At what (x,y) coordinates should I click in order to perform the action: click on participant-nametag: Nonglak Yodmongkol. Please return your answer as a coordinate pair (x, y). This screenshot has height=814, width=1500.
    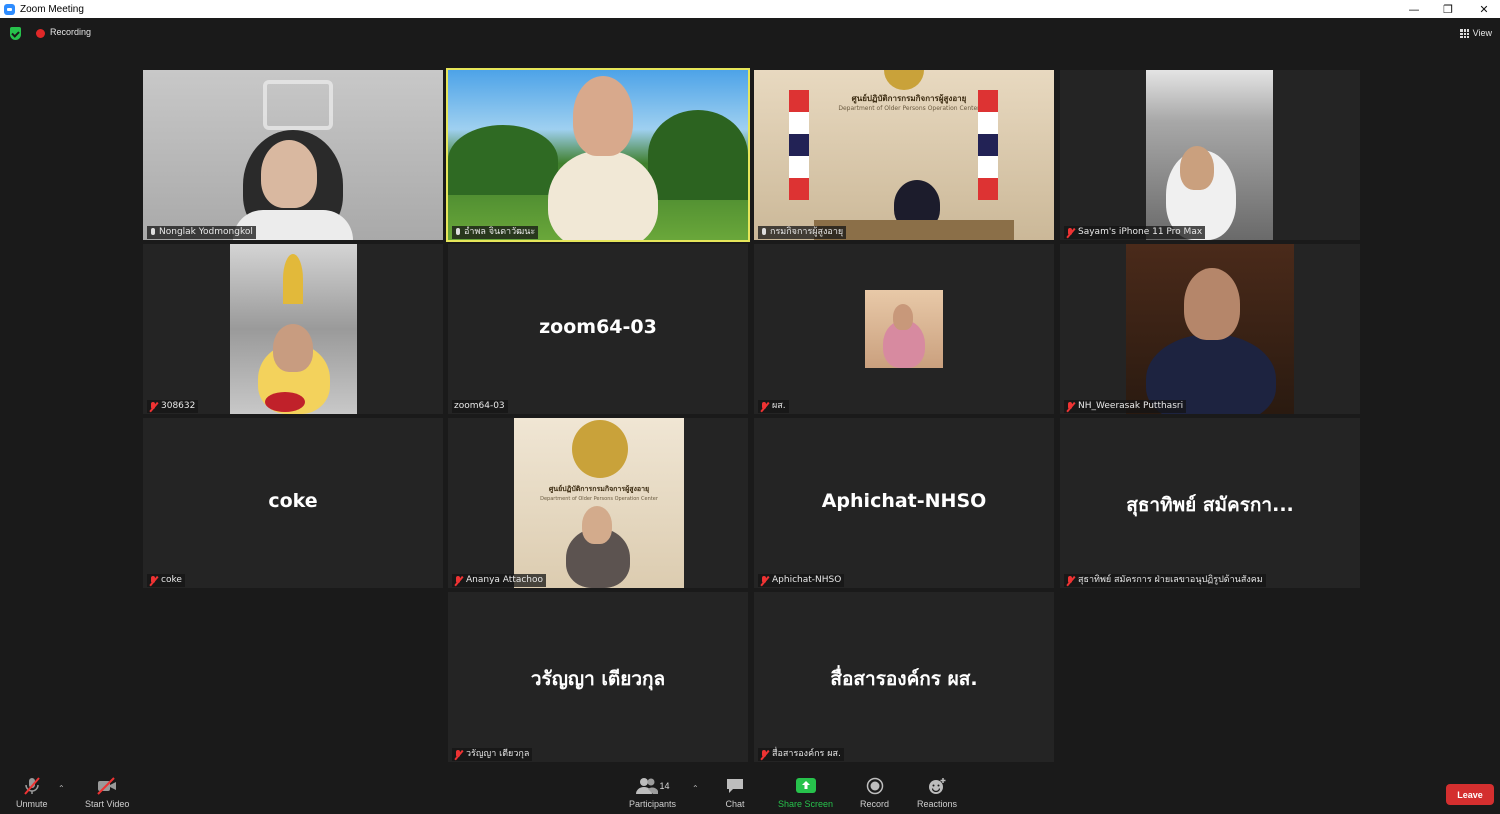
    Looking at the image, I should click on (201, 232).